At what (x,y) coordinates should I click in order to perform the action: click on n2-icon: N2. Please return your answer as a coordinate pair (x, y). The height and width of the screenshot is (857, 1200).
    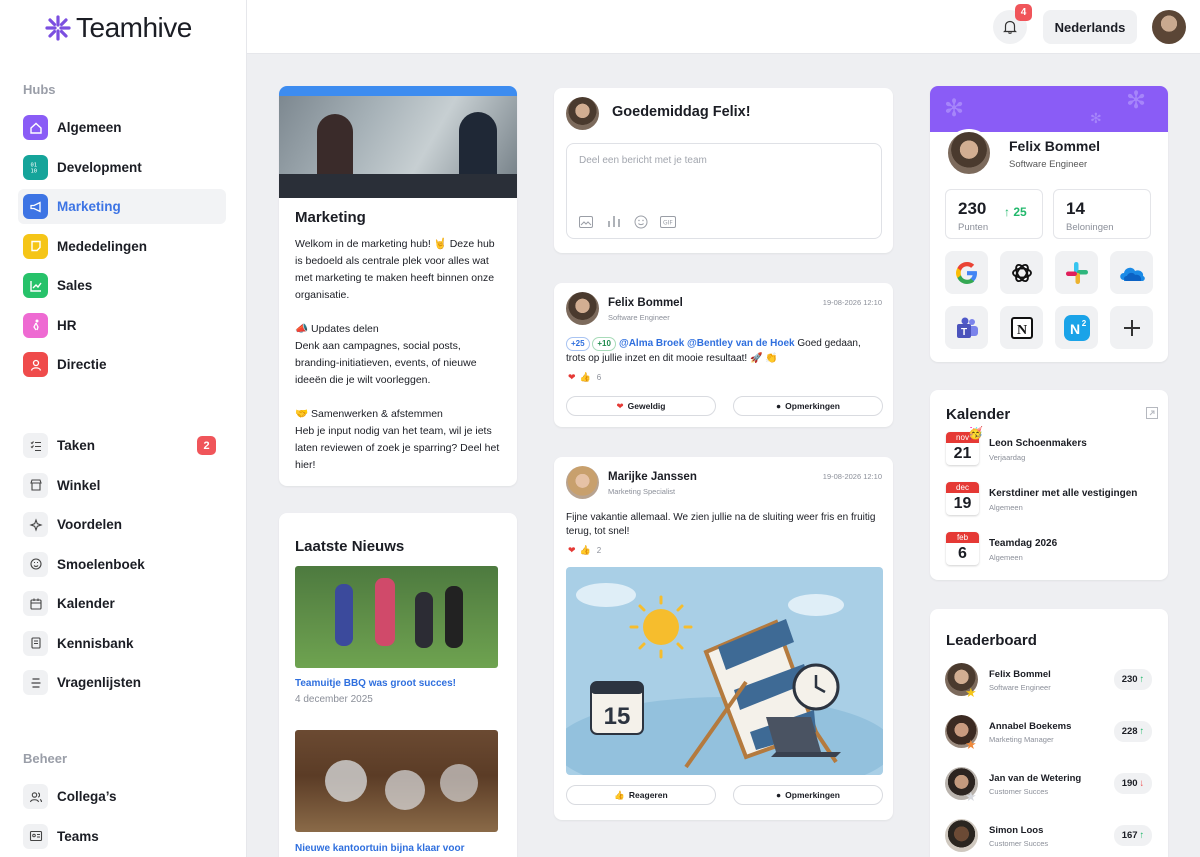
    Looking at the image, I should click on (1076, 327).